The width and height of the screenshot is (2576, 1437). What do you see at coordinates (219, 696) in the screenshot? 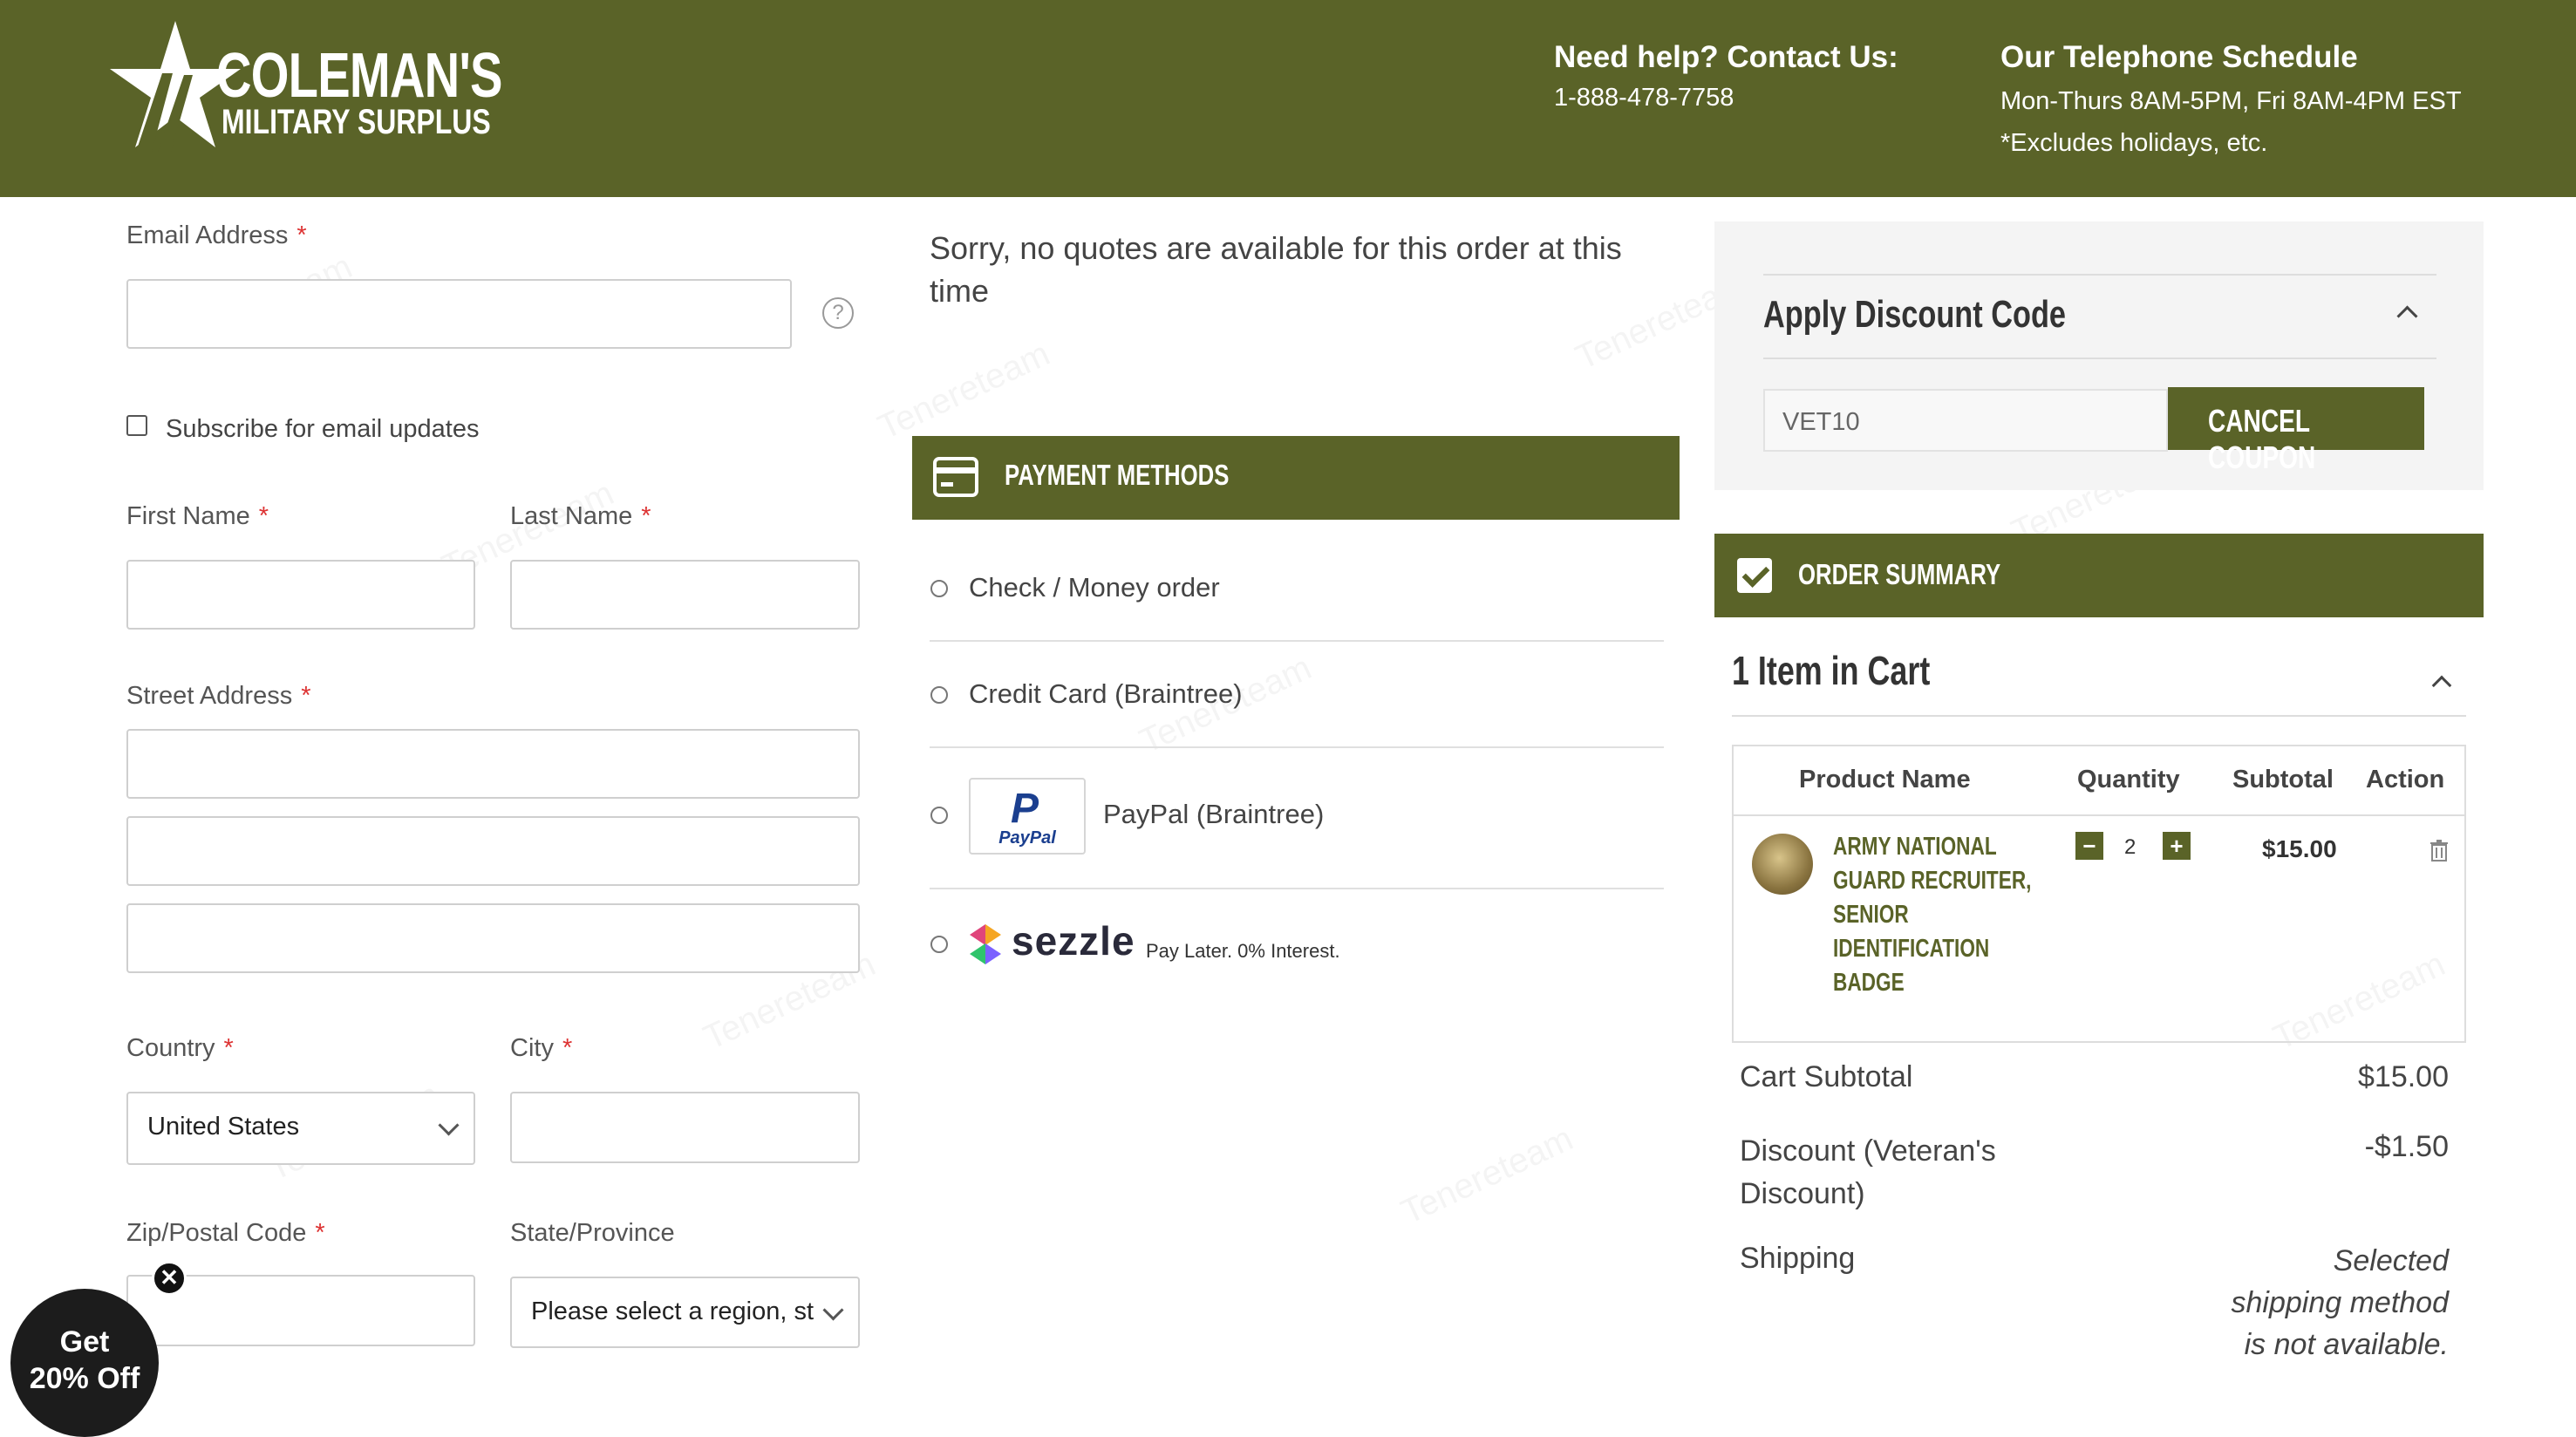
I see `street-label: Street Address *` at bounding box center [219, 696].